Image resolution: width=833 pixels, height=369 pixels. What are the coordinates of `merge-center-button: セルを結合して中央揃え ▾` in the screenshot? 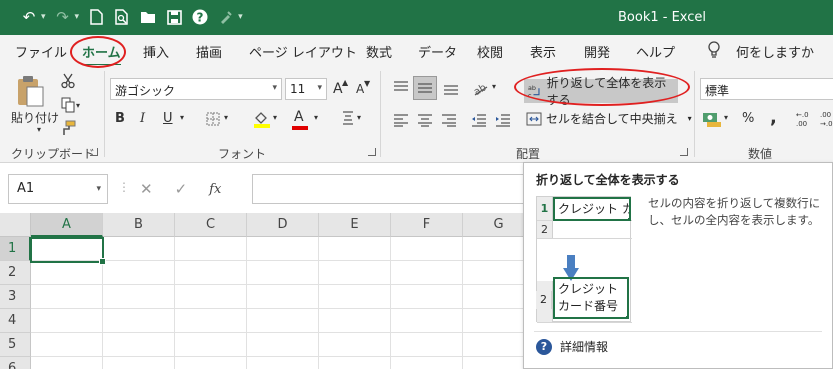 It's located at (609, 118).